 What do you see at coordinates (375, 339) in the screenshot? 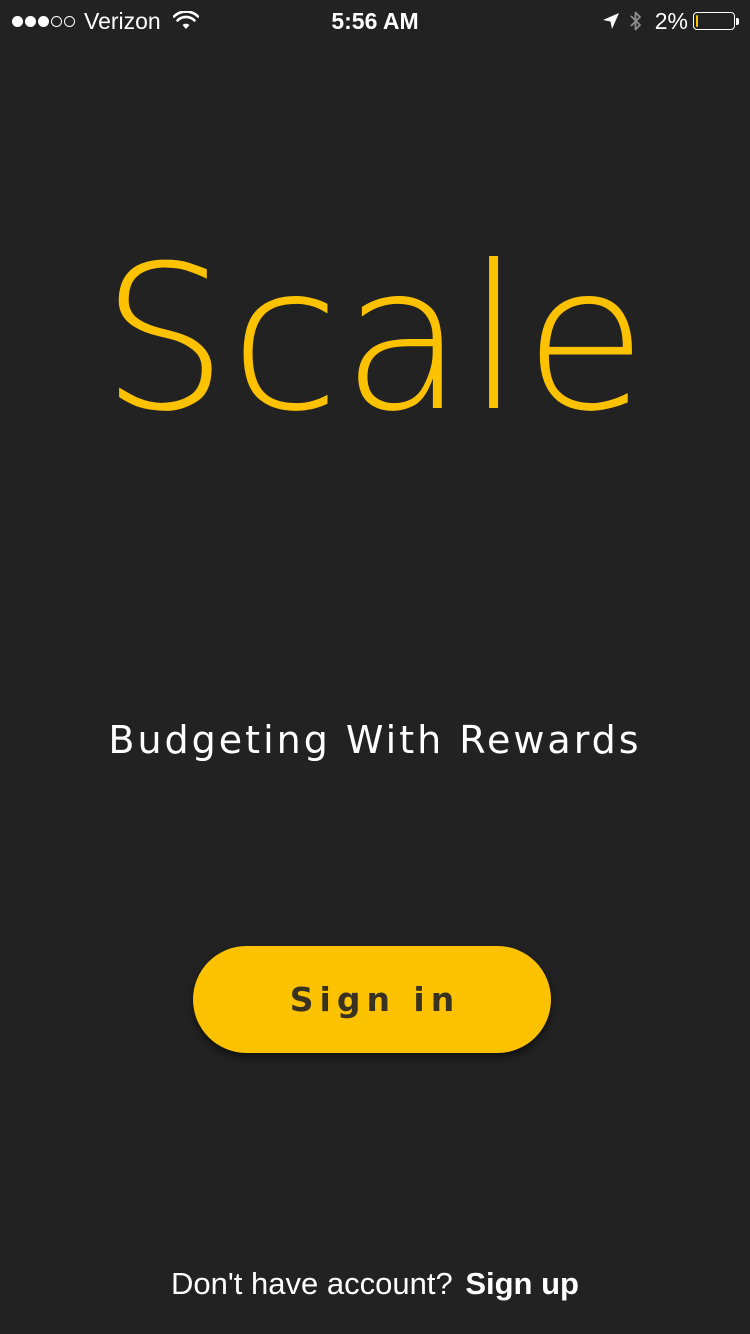
I see `app-title: Scale` at bounding box center [375, 339].